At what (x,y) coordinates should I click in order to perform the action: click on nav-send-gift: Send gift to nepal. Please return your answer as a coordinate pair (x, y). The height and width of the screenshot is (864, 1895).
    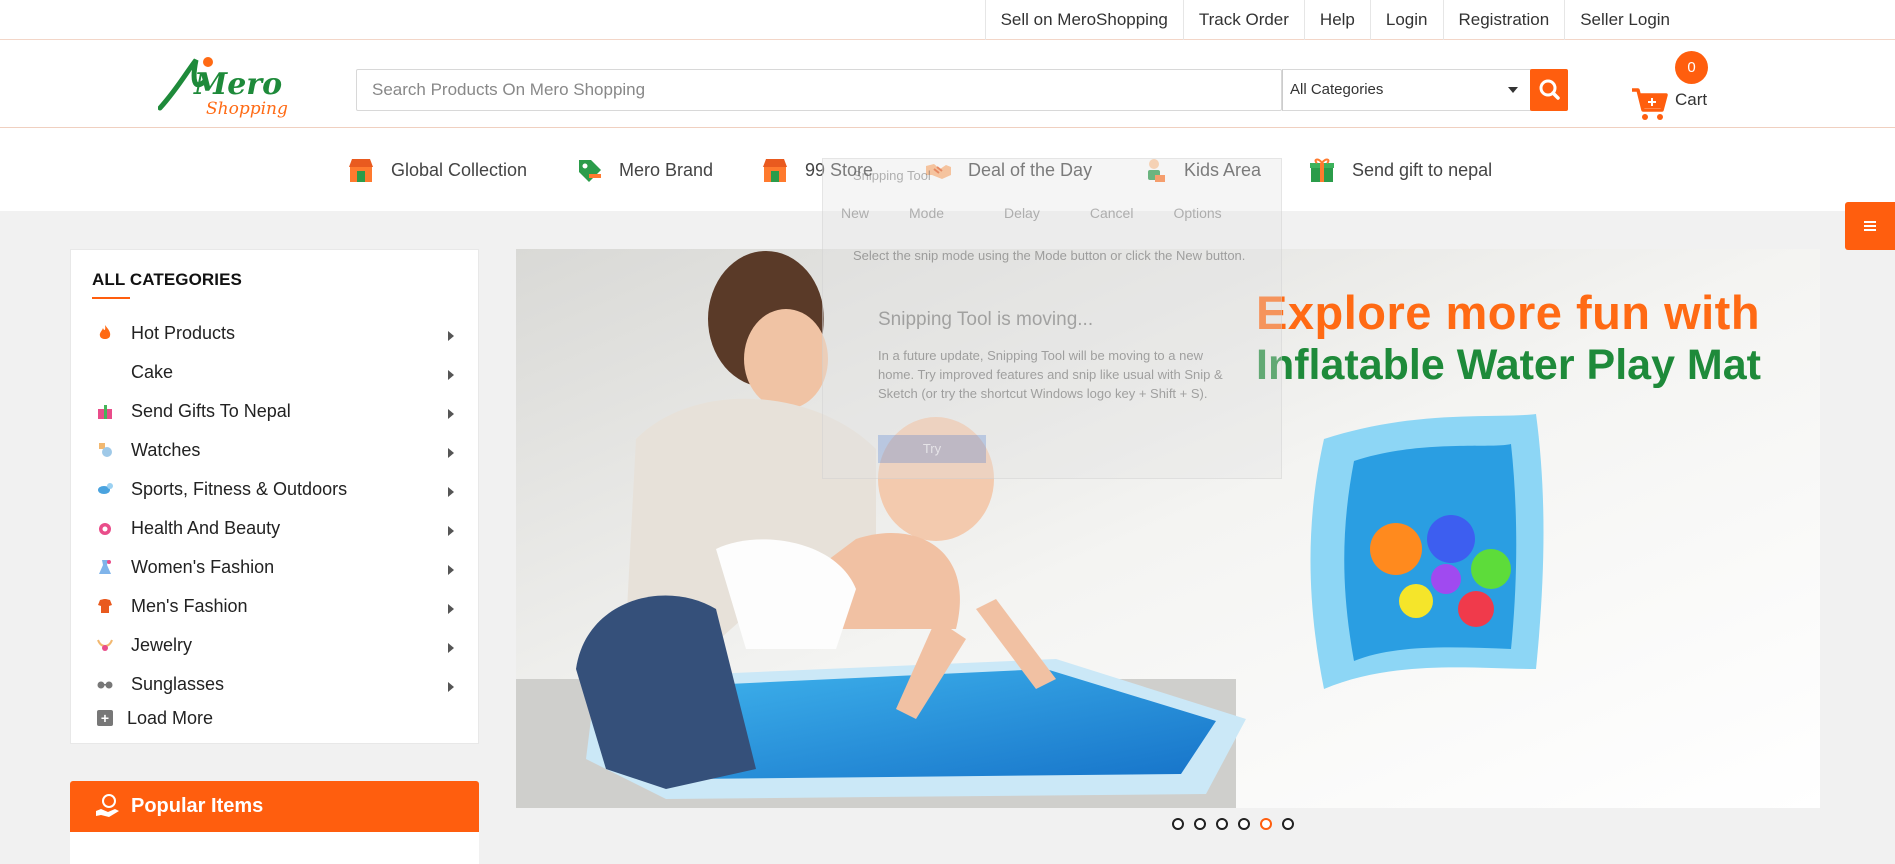
    Looking at the image, I should click on (1400, 170).